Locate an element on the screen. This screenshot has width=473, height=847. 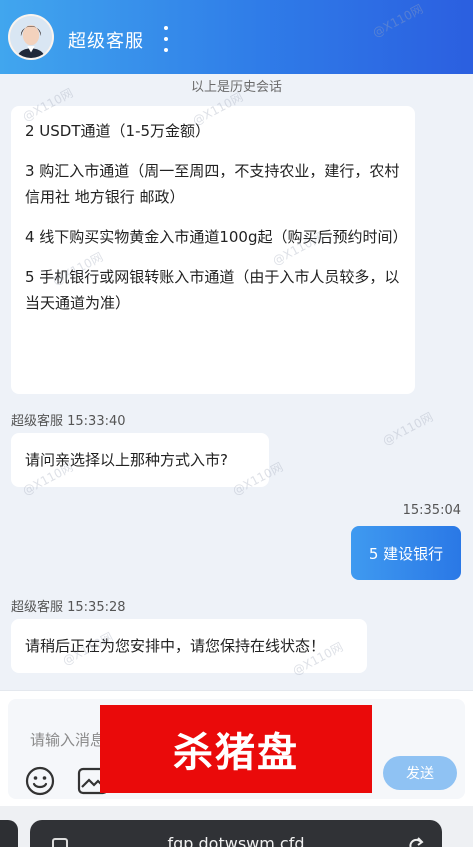
url-text: fqp.dotwswm.cfd is located at coordinates (236, 840).